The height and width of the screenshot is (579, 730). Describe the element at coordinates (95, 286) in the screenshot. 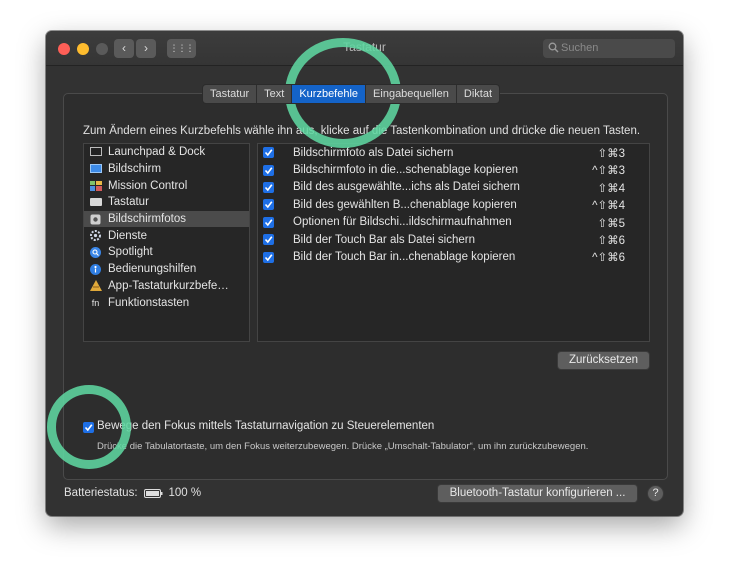

I see `app-shortcuts-icon` at that location.